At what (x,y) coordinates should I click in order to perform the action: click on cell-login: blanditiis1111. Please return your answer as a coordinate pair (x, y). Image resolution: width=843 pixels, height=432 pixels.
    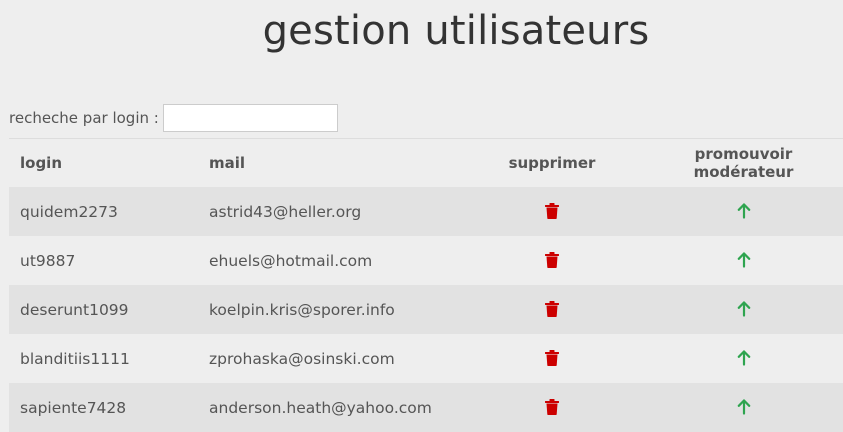
    Looking at the image, I should click on (103, 358).